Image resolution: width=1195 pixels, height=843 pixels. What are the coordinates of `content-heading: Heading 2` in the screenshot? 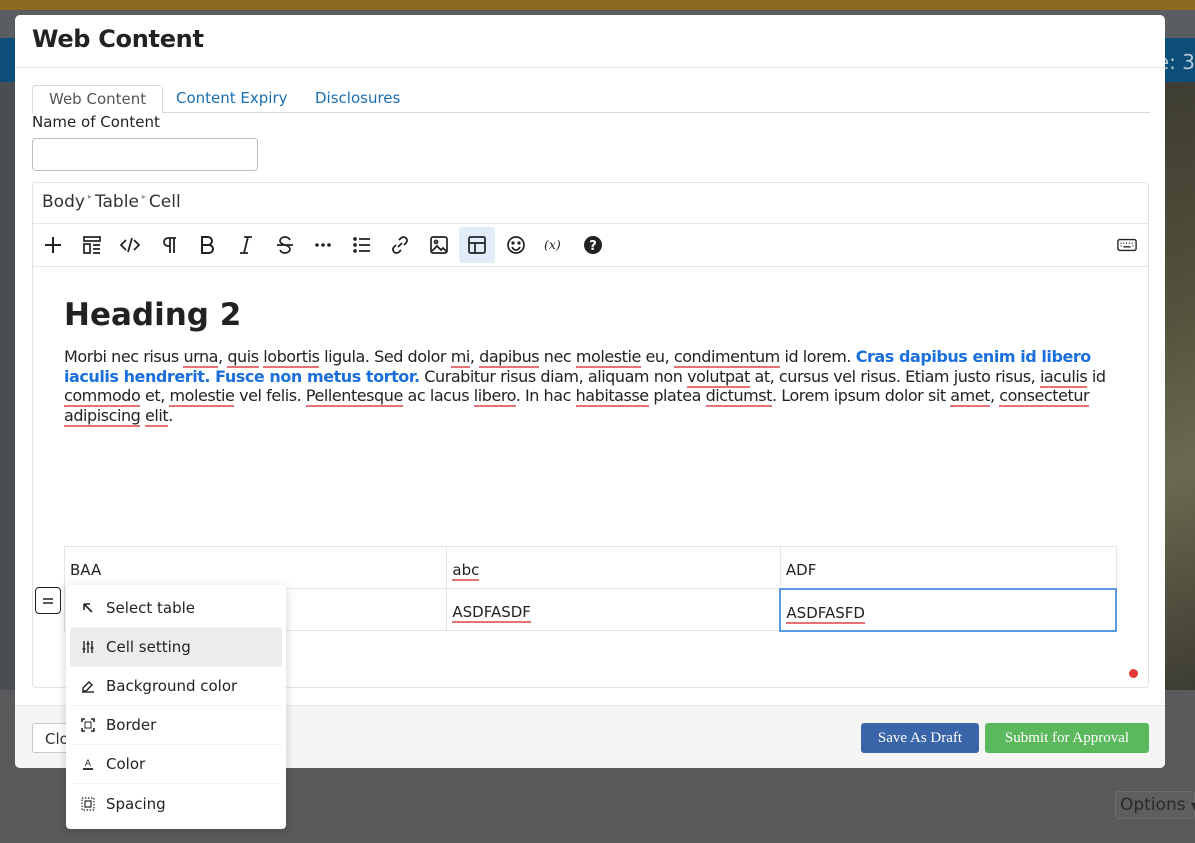 It's located at (153, 315).